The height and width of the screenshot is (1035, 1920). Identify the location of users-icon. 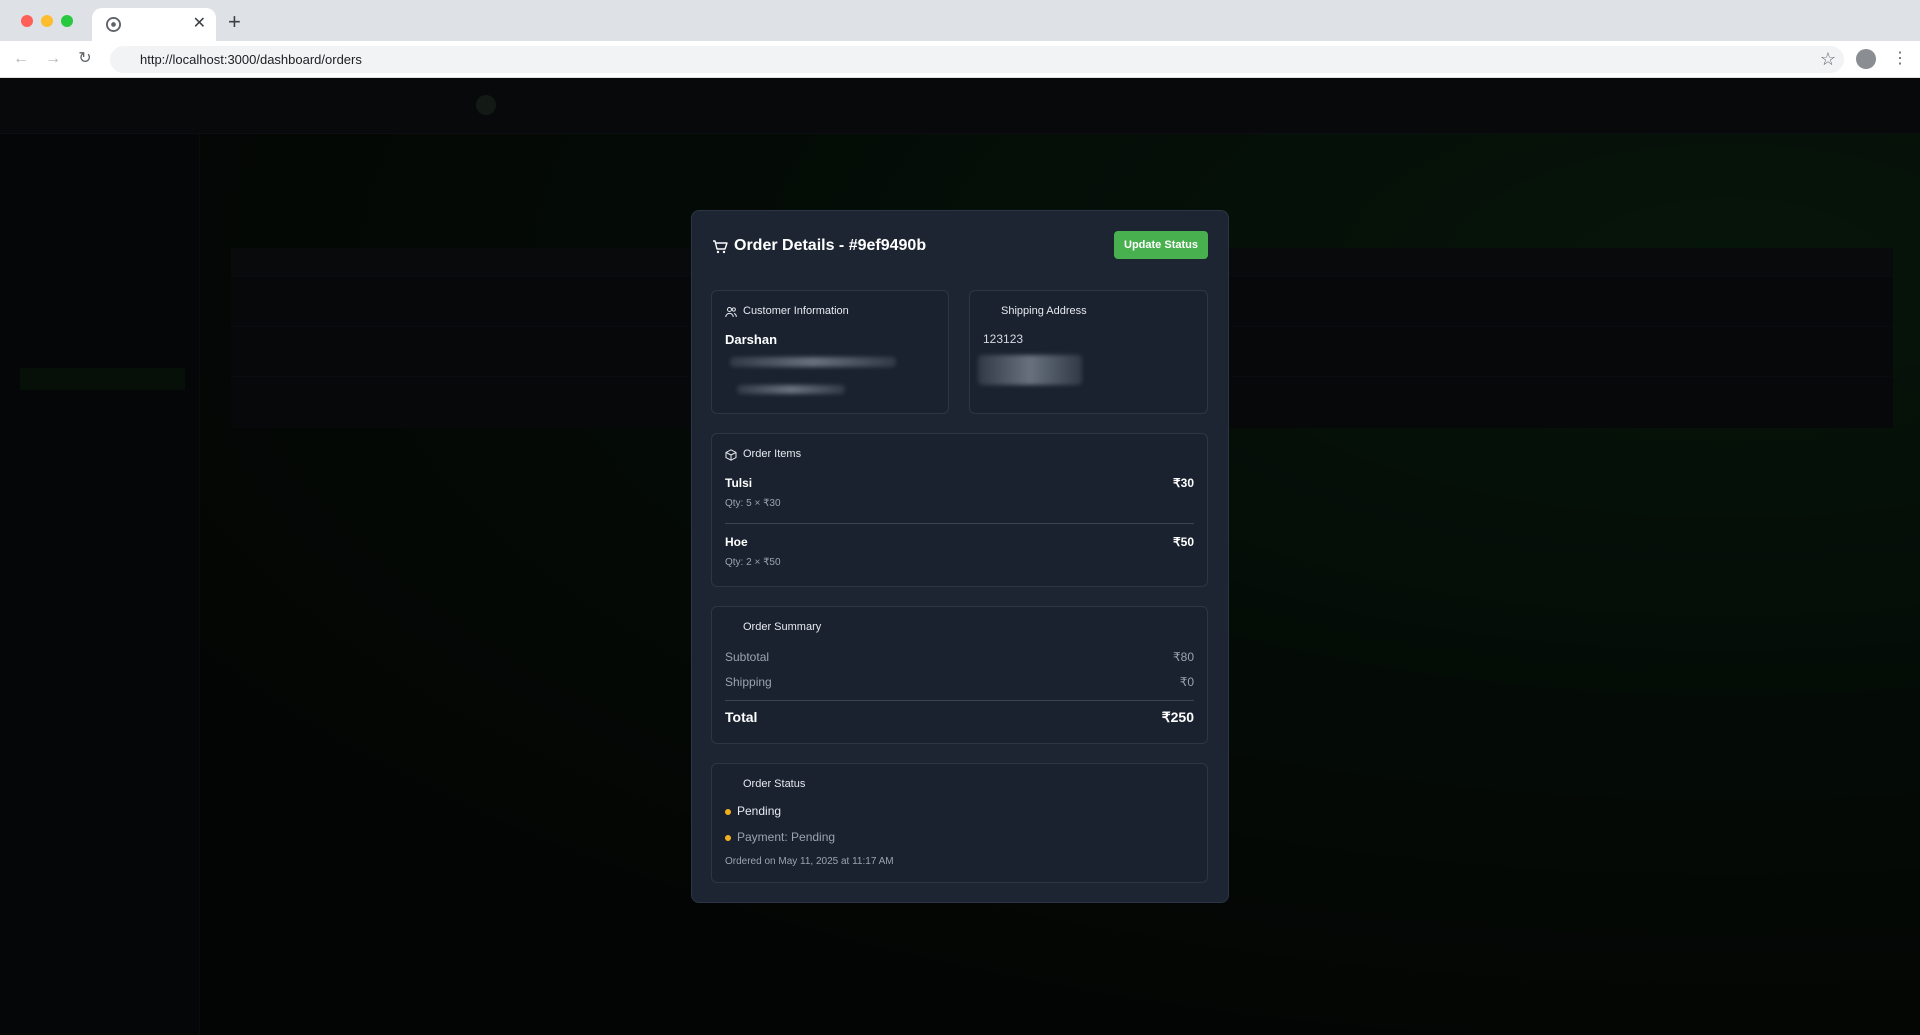
(731, 312).